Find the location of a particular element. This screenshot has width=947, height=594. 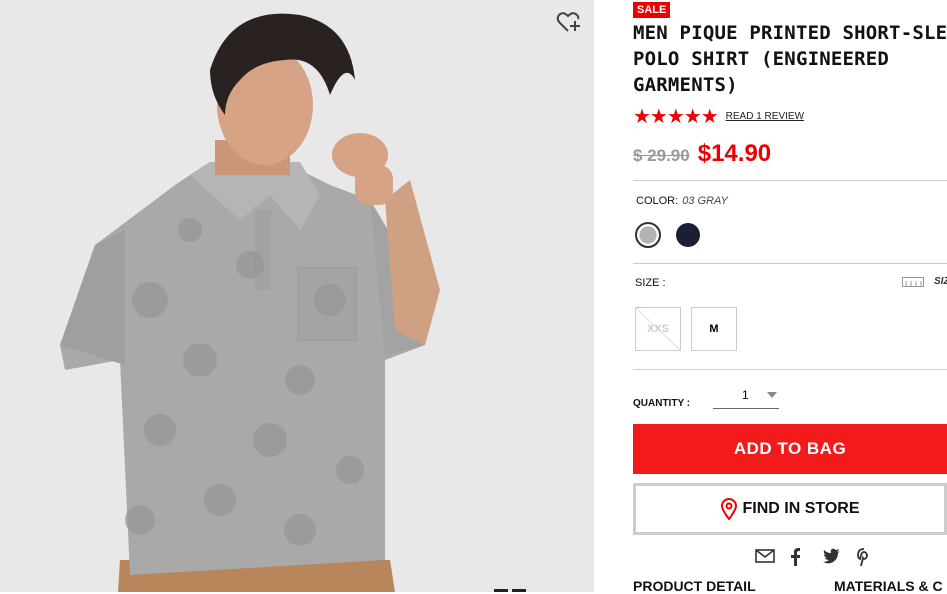

gray-swatch is located at coordinates (648, 235).